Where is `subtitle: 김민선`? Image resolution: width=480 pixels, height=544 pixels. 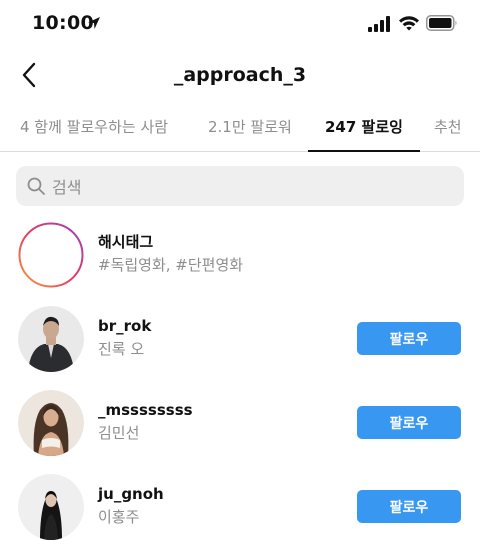
subtitle: 김민선 is located at coordinates (119, 433).